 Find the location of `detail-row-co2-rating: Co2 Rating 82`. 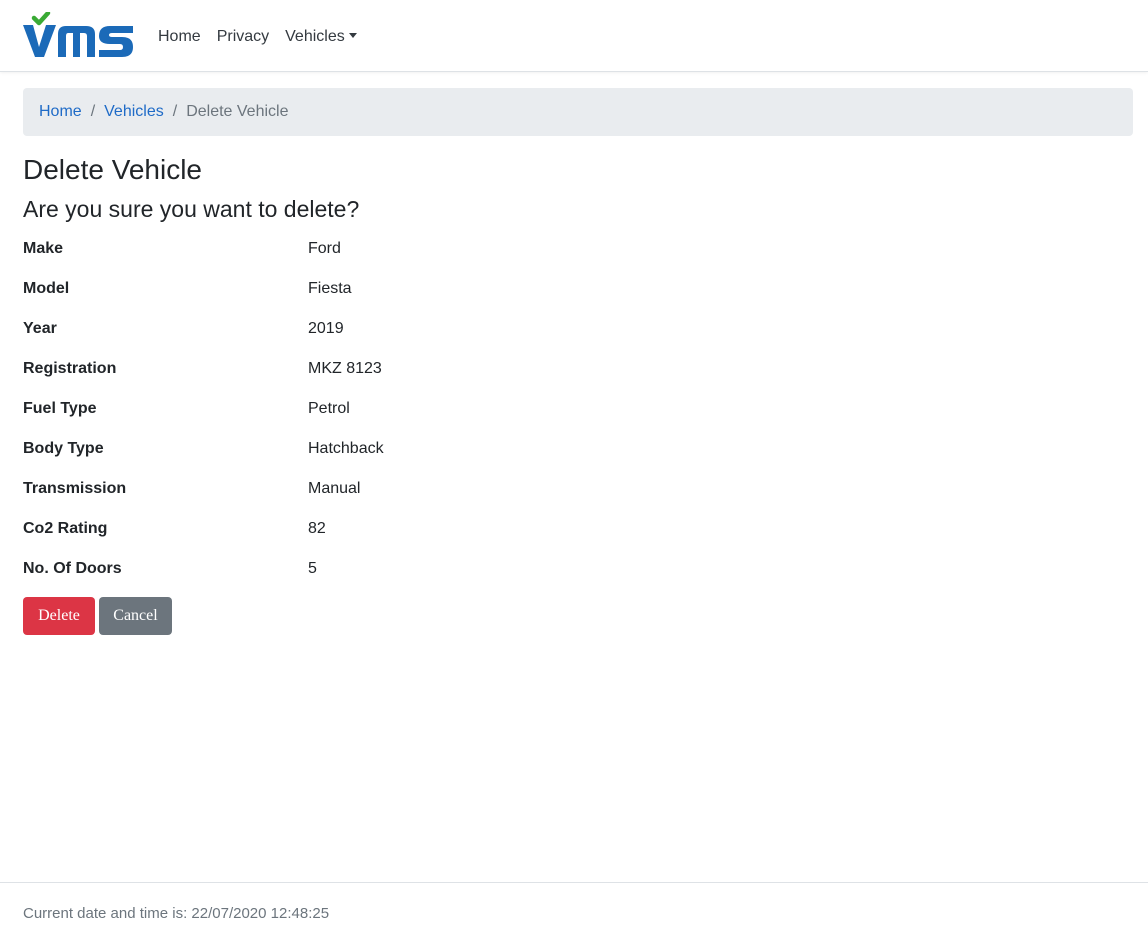

detail-row-co2-rating: Co2 Rating 82 is located at coordinates (373, 536).